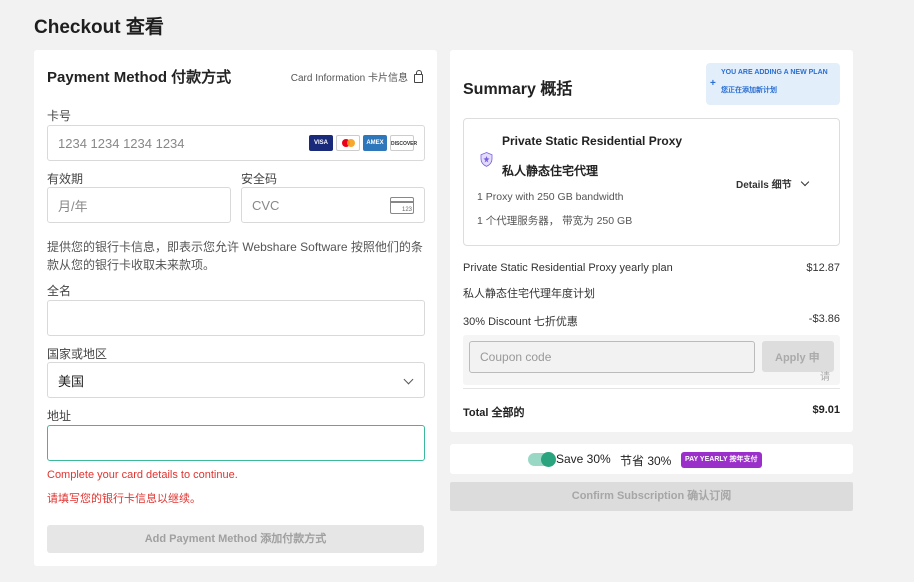  What do you see at coordinates (321, 143) in the screenshot?
I see `visa-icon: VISA` at bounding box center [321, 143].